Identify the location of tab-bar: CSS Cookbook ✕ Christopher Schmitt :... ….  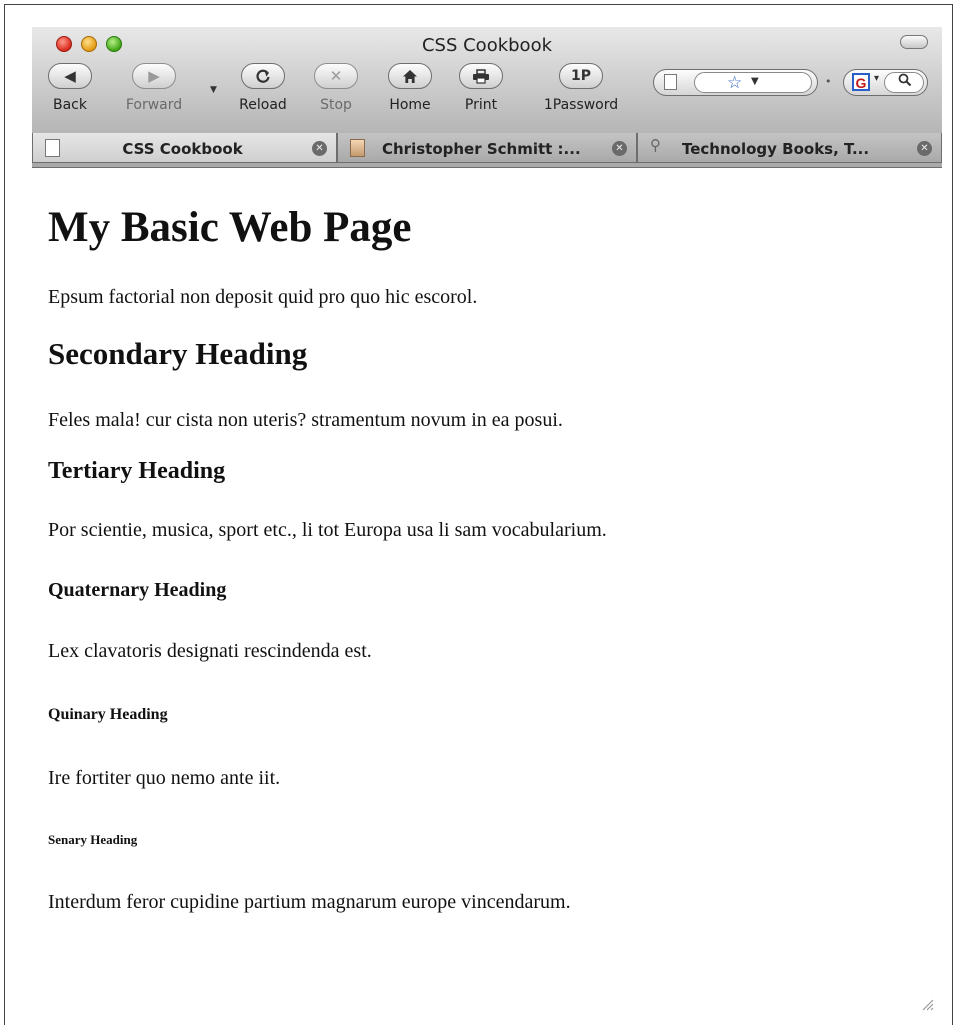
(487, 148).